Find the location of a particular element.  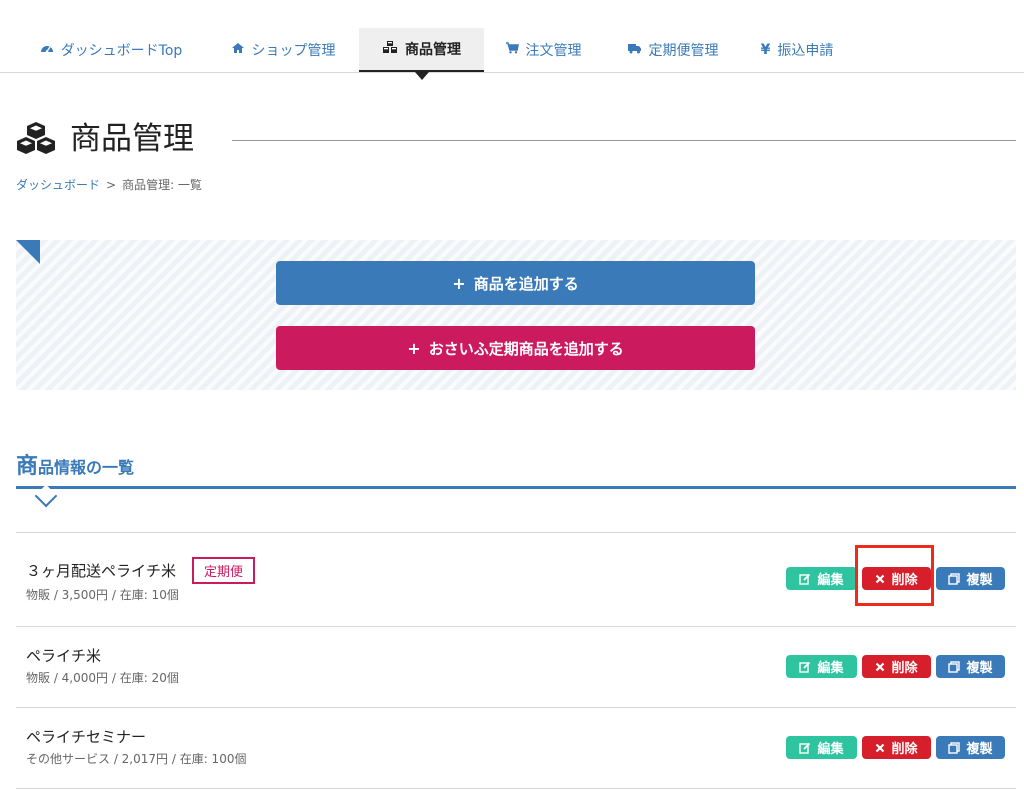

tab-shop: ショップ管理 is located at coordinates (283, 50).